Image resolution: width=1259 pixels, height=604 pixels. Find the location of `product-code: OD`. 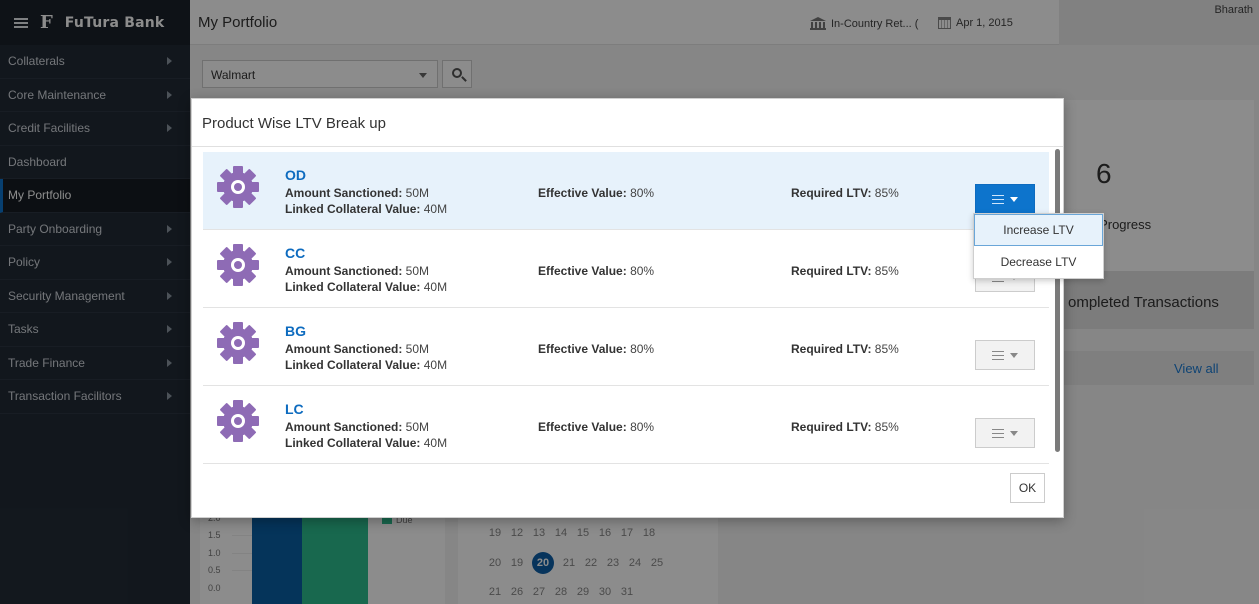

product-code: OD is located at coordinates (295, 175).